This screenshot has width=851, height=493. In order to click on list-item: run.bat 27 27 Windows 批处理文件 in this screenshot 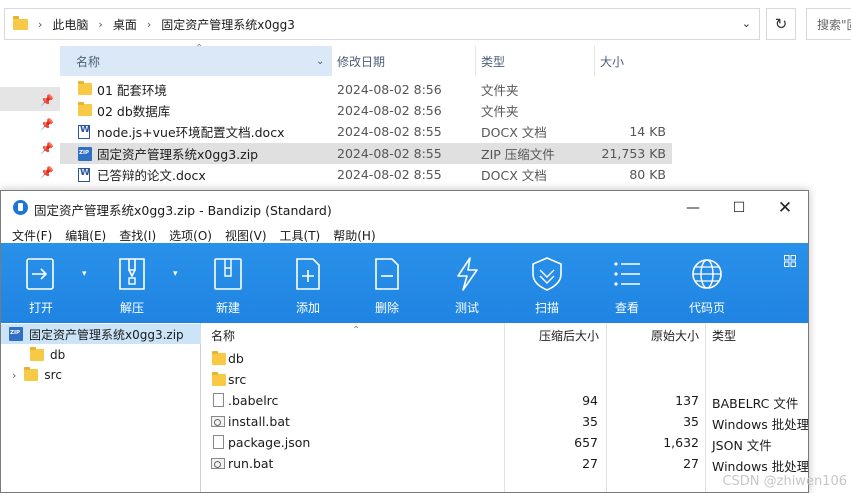, I will do `click(505, 463)`.